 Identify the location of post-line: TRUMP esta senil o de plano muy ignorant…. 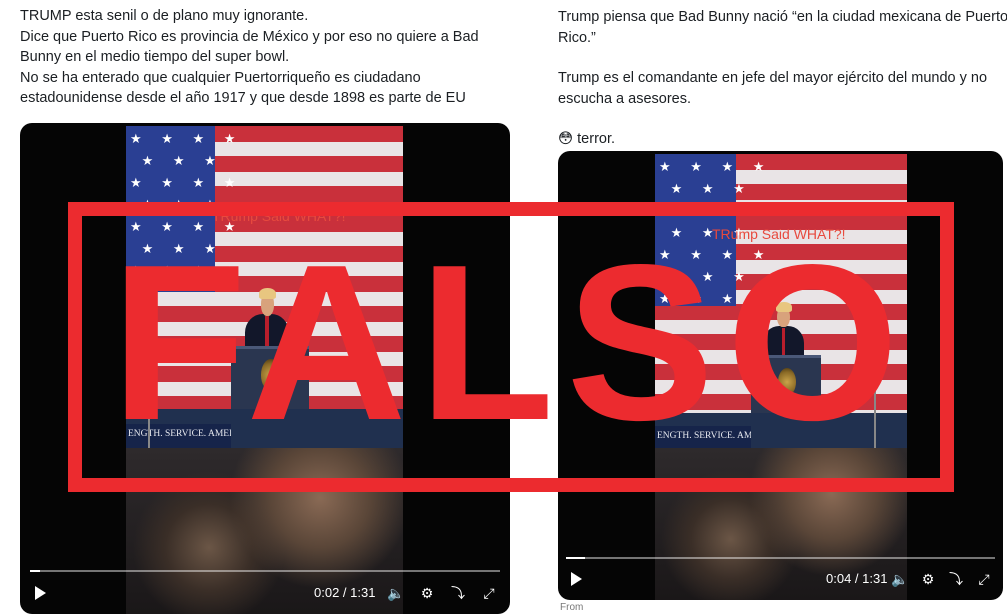
(164, 16).